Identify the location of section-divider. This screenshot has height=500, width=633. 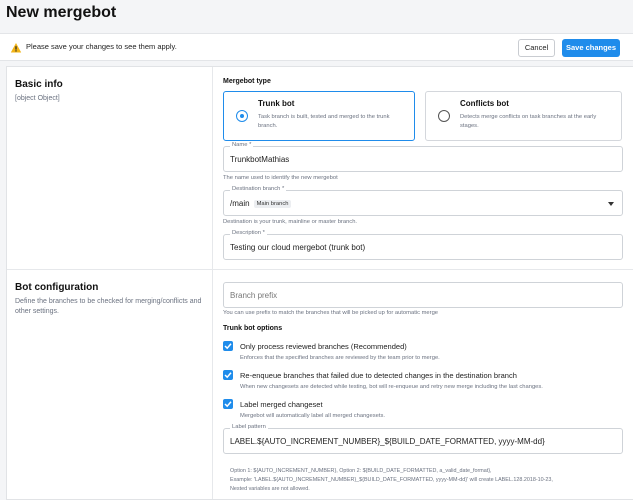
(320, 269).